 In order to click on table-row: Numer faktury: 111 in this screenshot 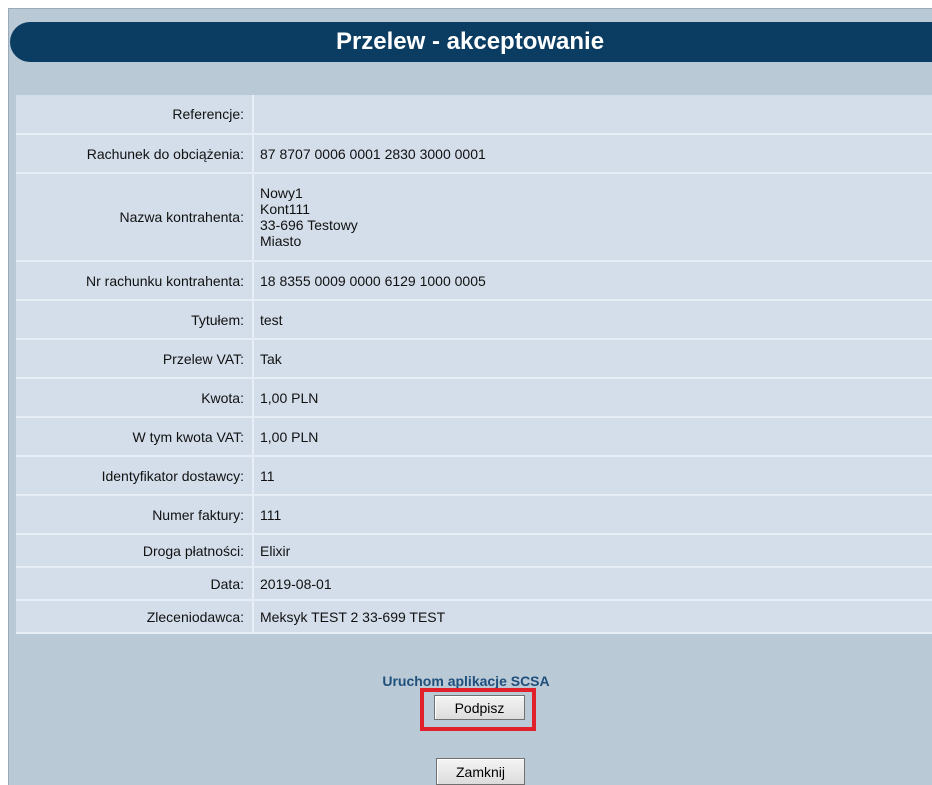, I will do `click(474, 515)`.